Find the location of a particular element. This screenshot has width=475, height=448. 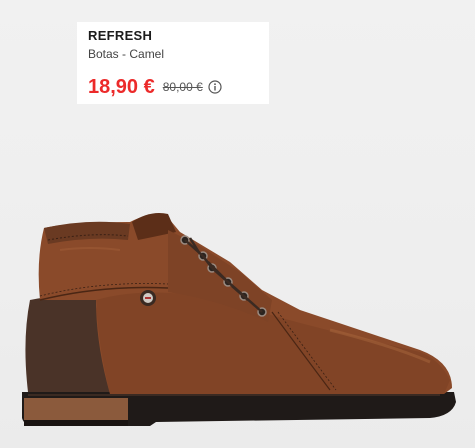

original-price: 80,00 € is located at coordinates (182, 87).